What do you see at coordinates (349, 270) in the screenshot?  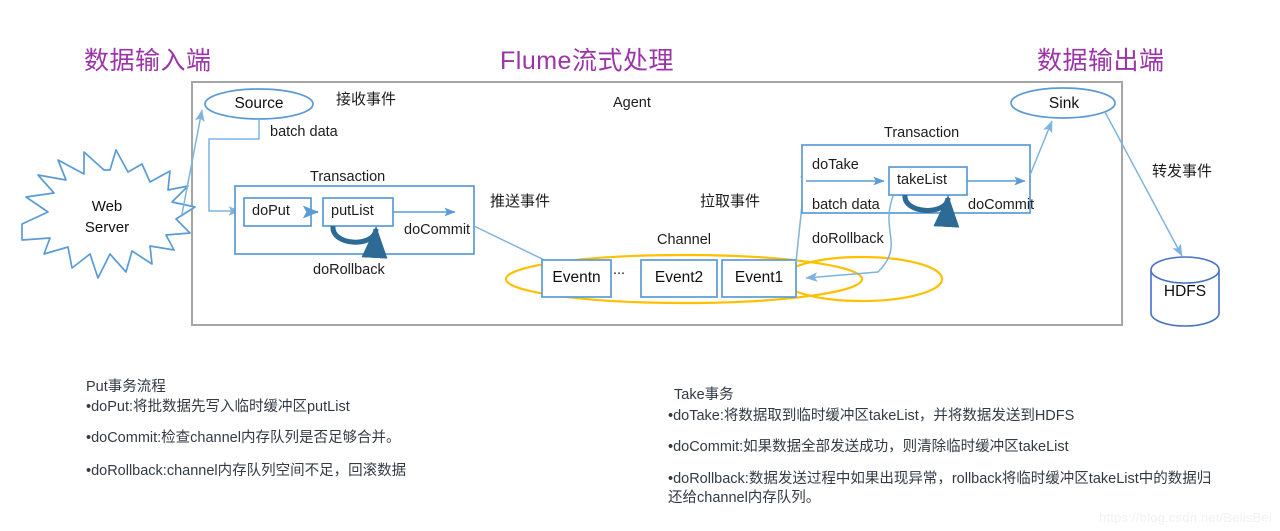 I see `put-do-rollback-label: doRollback` at bounding box center [349, 270].